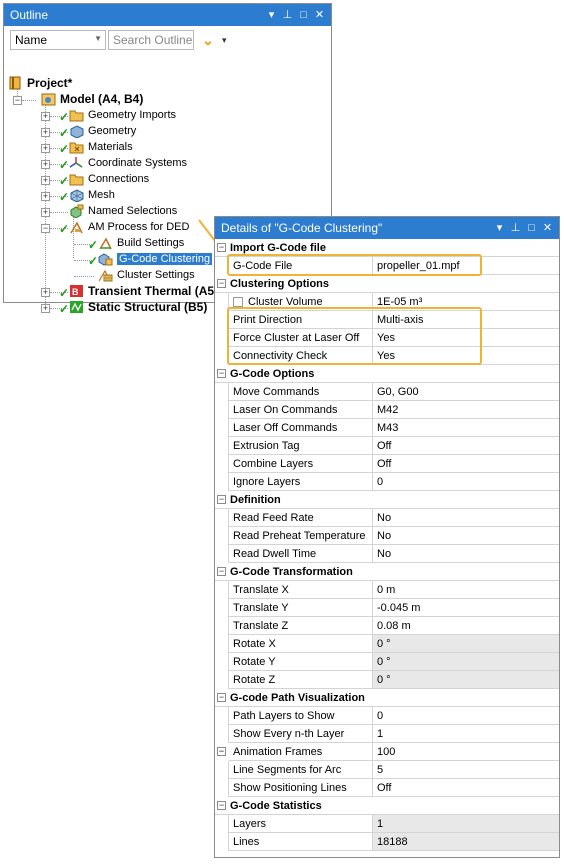  I want to click on property-row: − Animation Frames 100, so click(387, 752).